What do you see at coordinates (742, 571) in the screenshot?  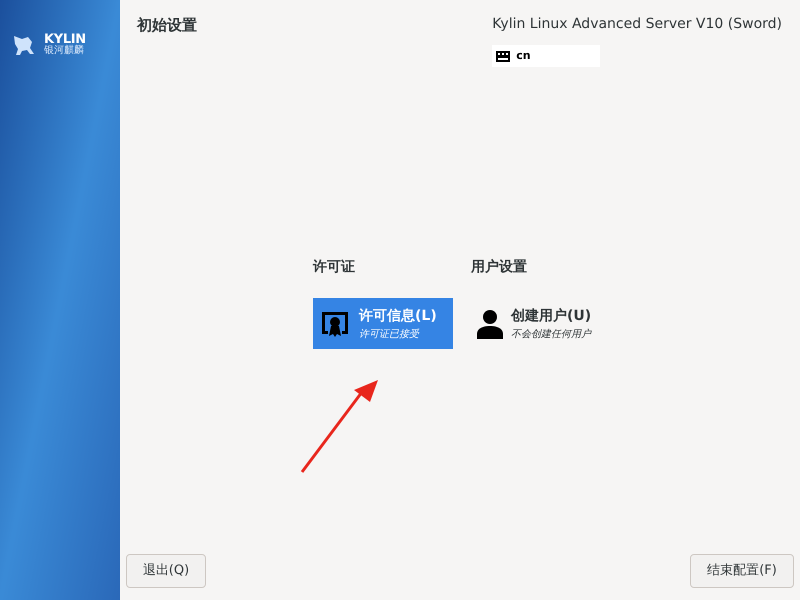 I see `finish-configuration-button: 结束配置(F)` at bounding box center [742, 571].